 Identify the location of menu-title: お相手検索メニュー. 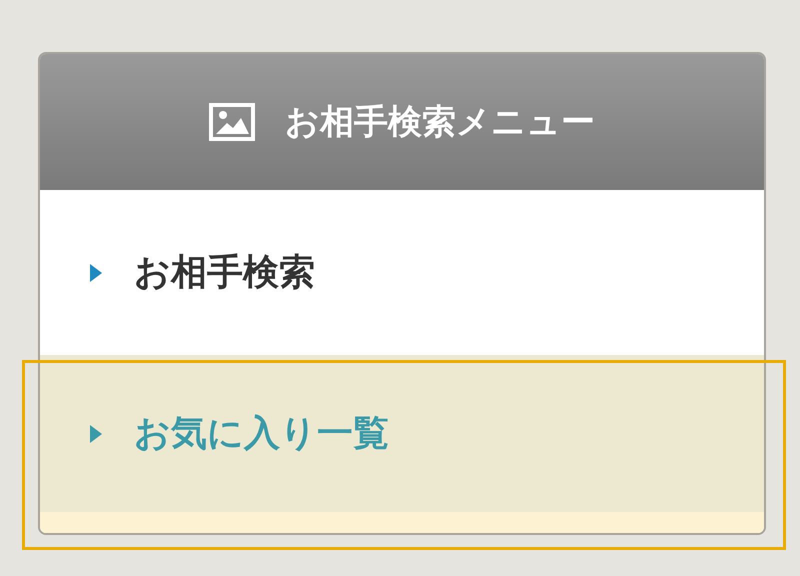
(440, 122).